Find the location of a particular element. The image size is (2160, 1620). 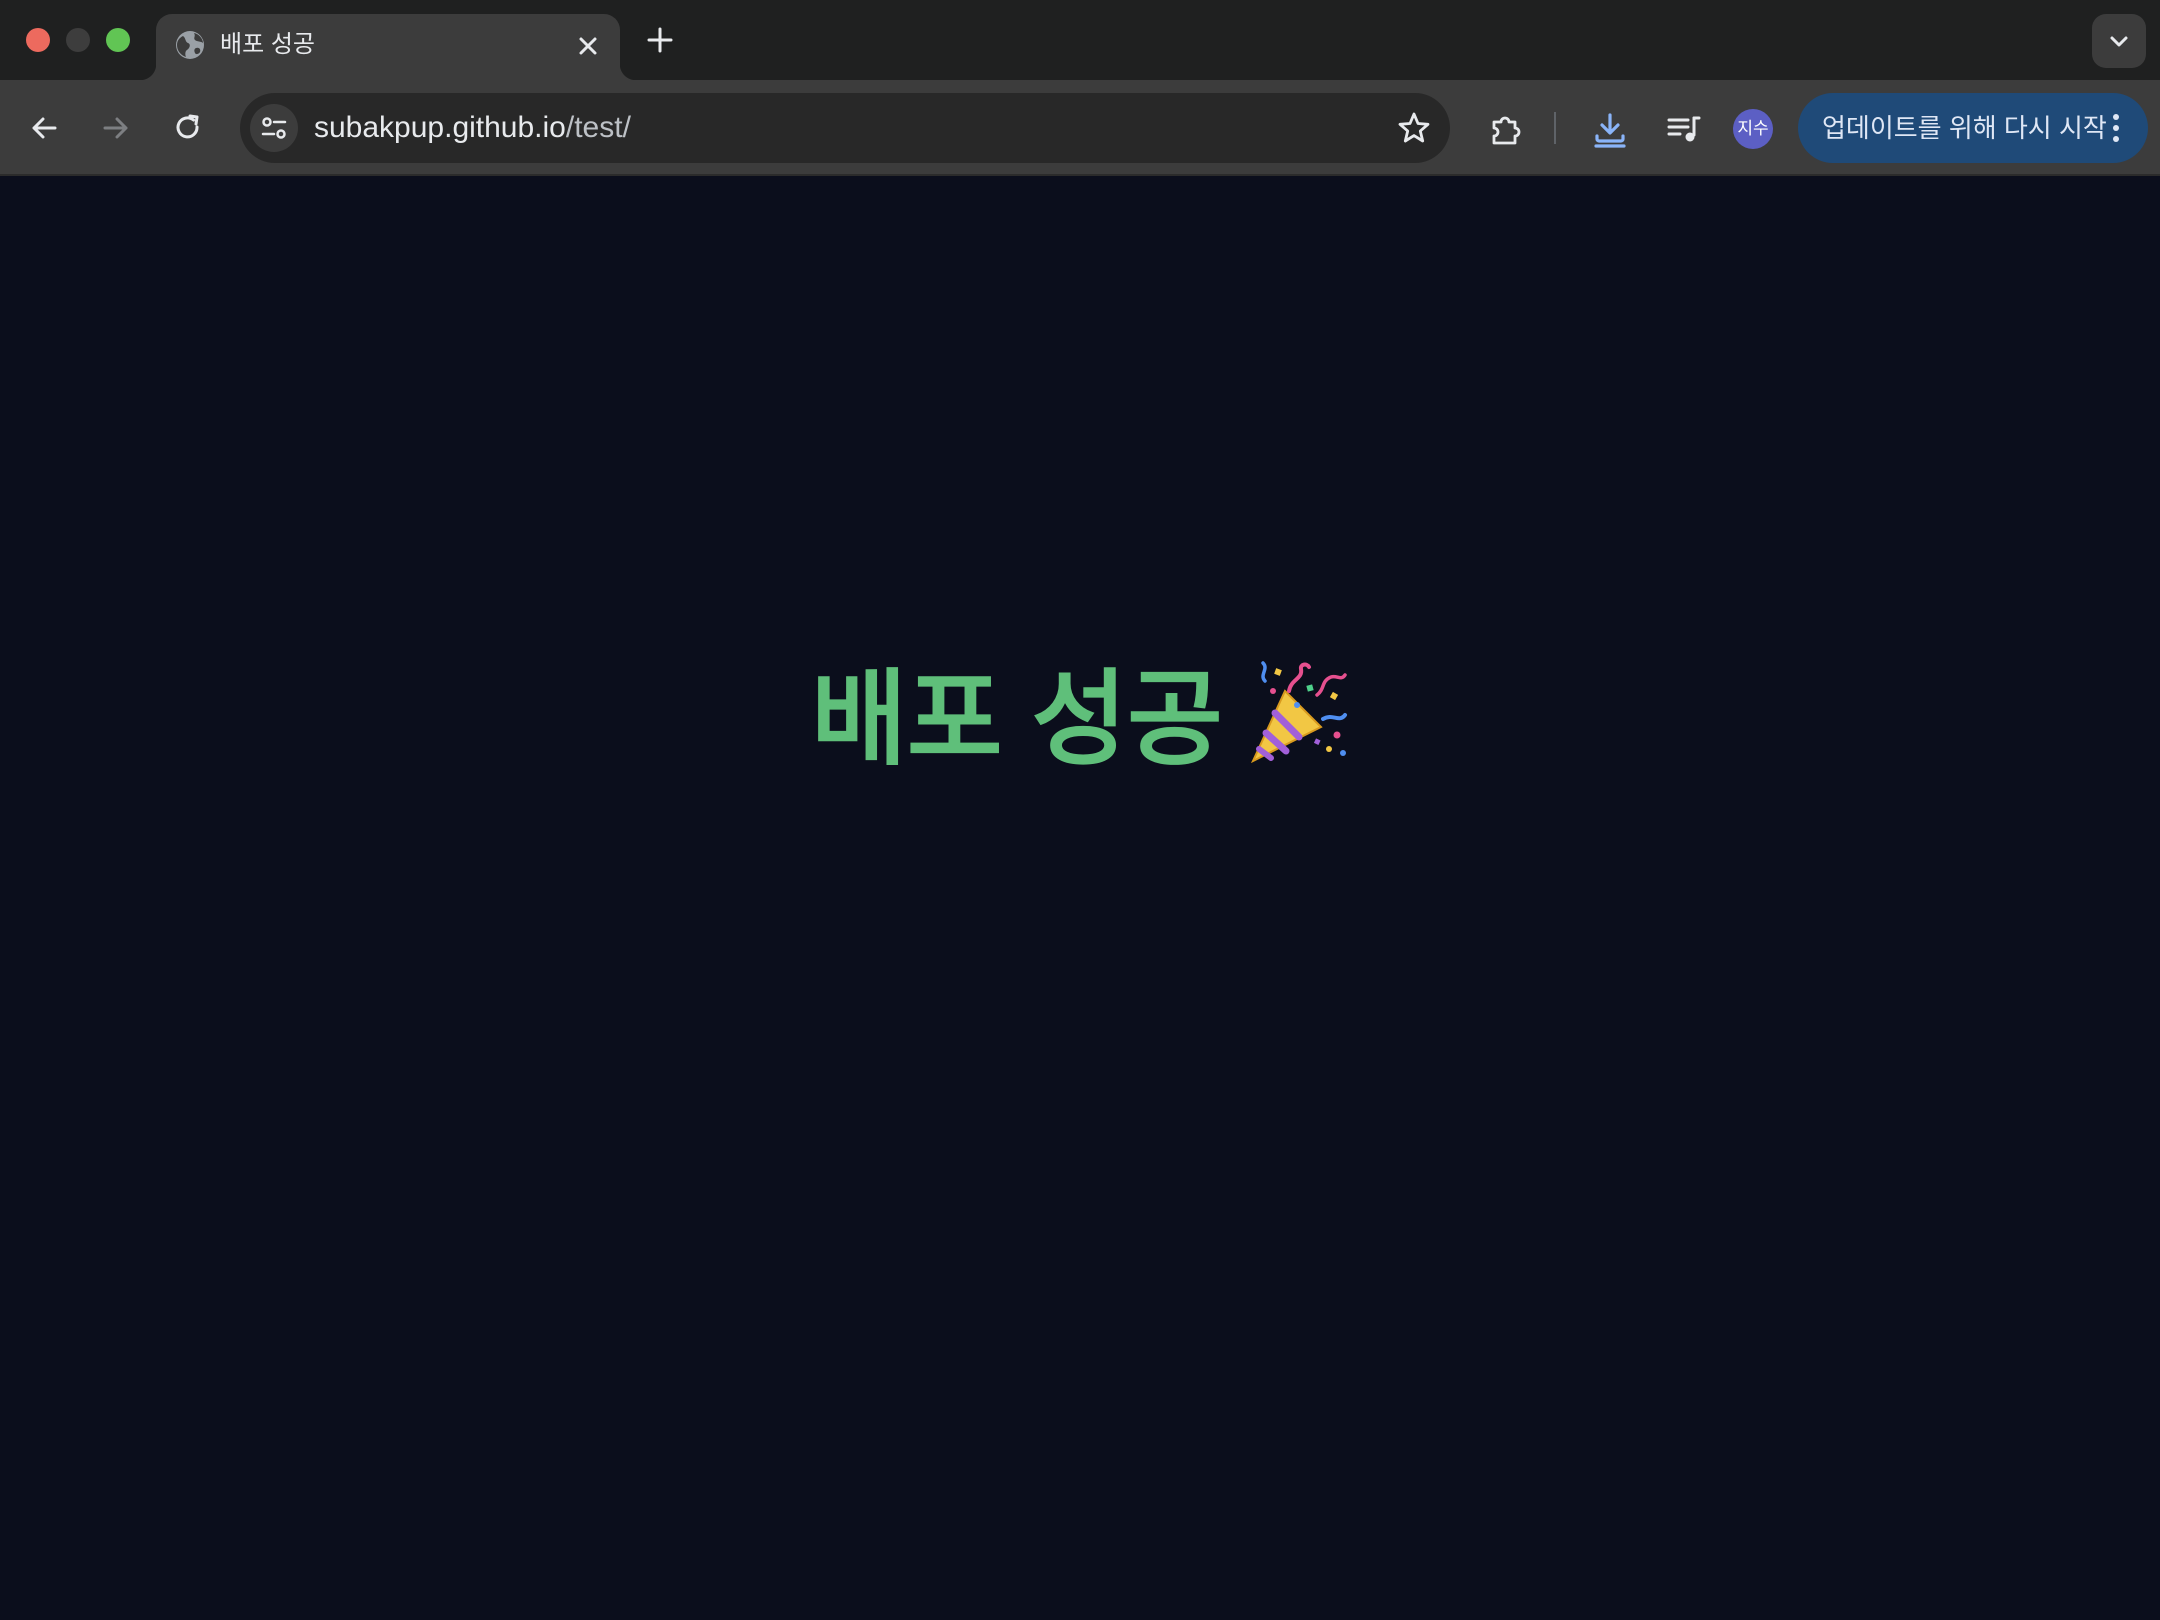

back-button is located at coordinates (44, 128).